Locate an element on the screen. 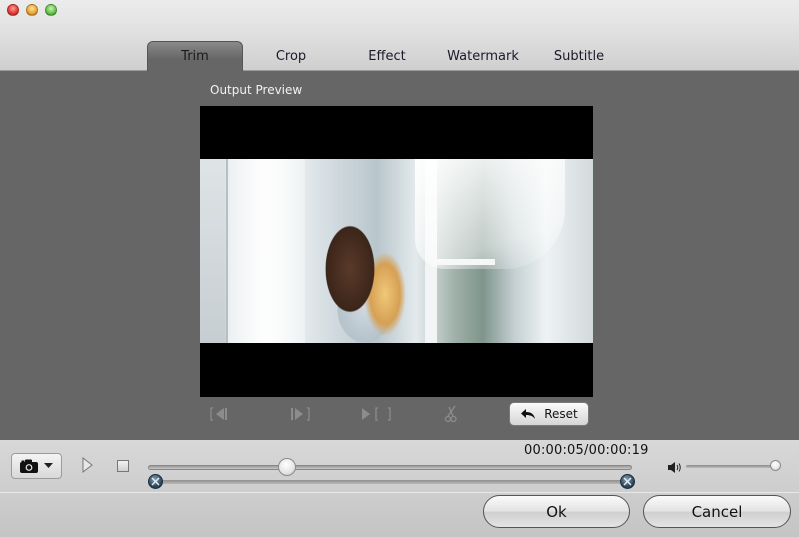  tab-effect: Effect is located at coordinates (387, 56).